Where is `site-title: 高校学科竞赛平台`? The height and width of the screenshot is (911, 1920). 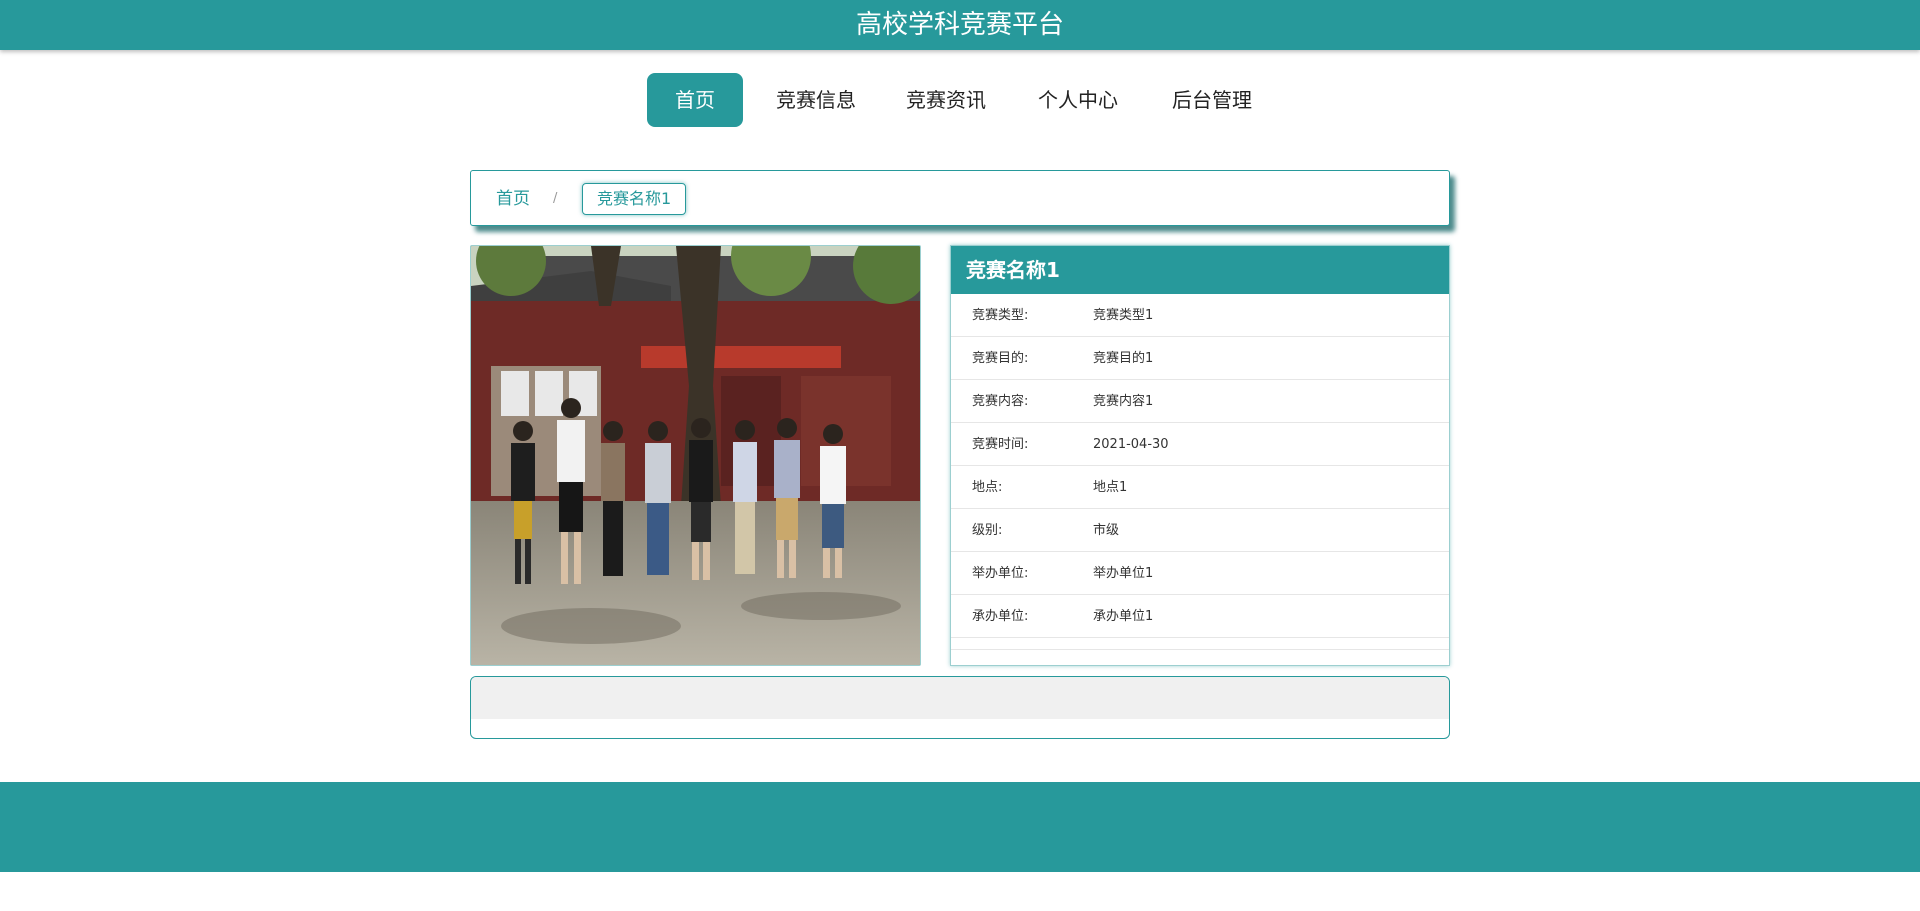
site-title: 高校学科竞赛平台 is located at coordinates (959, 25).